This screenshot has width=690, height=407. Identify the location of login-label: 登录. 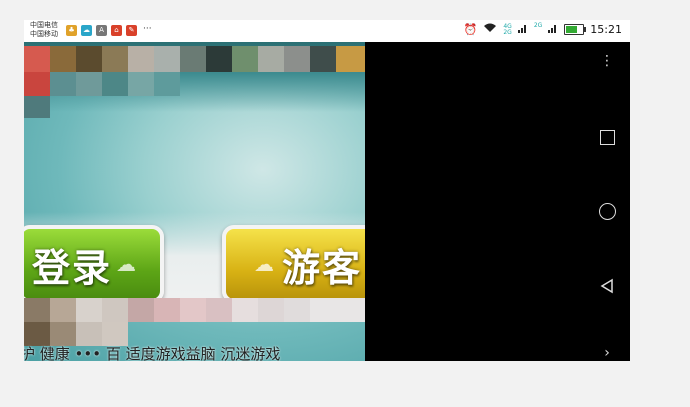
(71, 267).